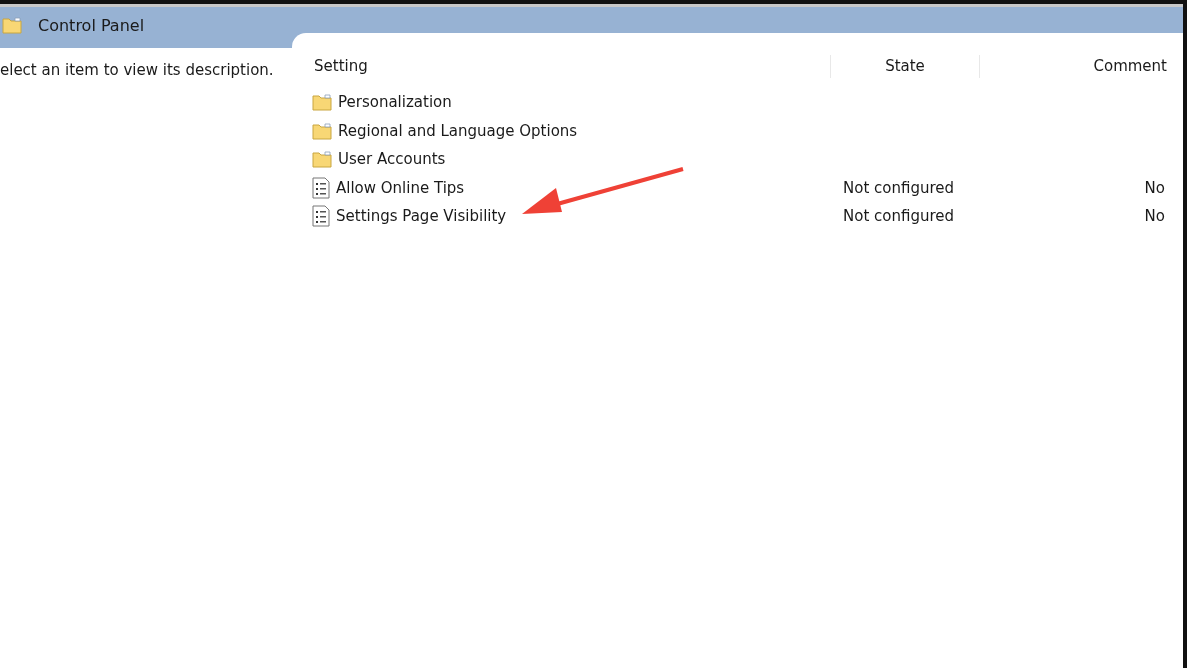  What do you see at coordinates (392, 159) in the screenshot?
I see `setting-name: User Accounts` at bounding box center [392, 159].